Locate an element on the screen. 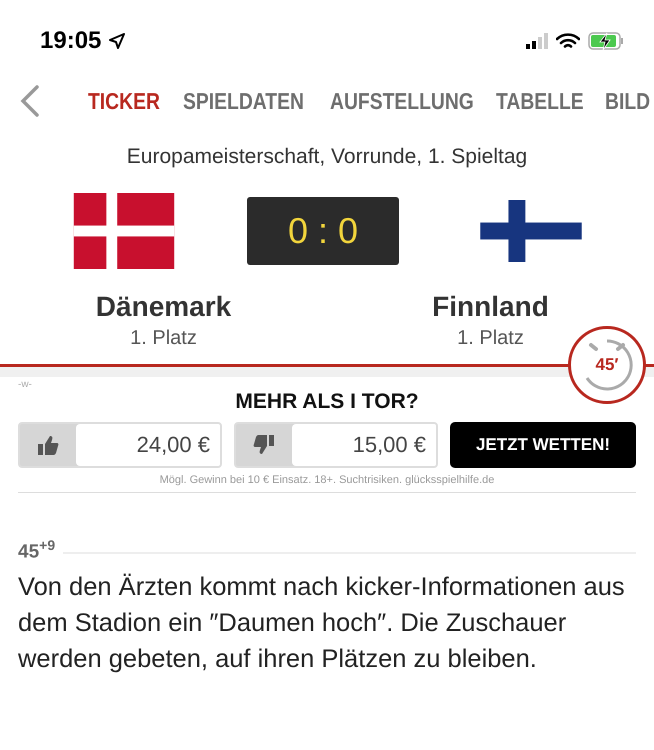 The image size is (654, 750). team-name: Dänemark is located at coordinates (164, 307).